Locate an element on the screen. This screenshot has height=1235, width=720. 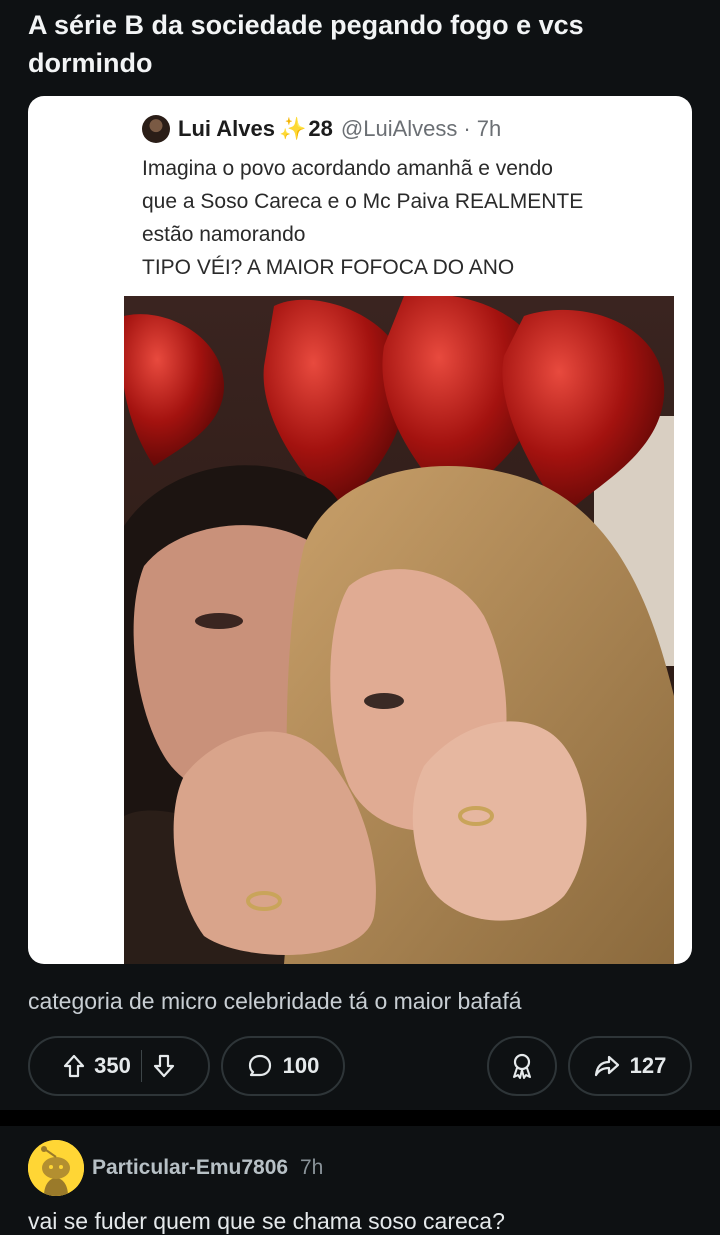
tweet-time: 7h is located at coordinates (489, 128).